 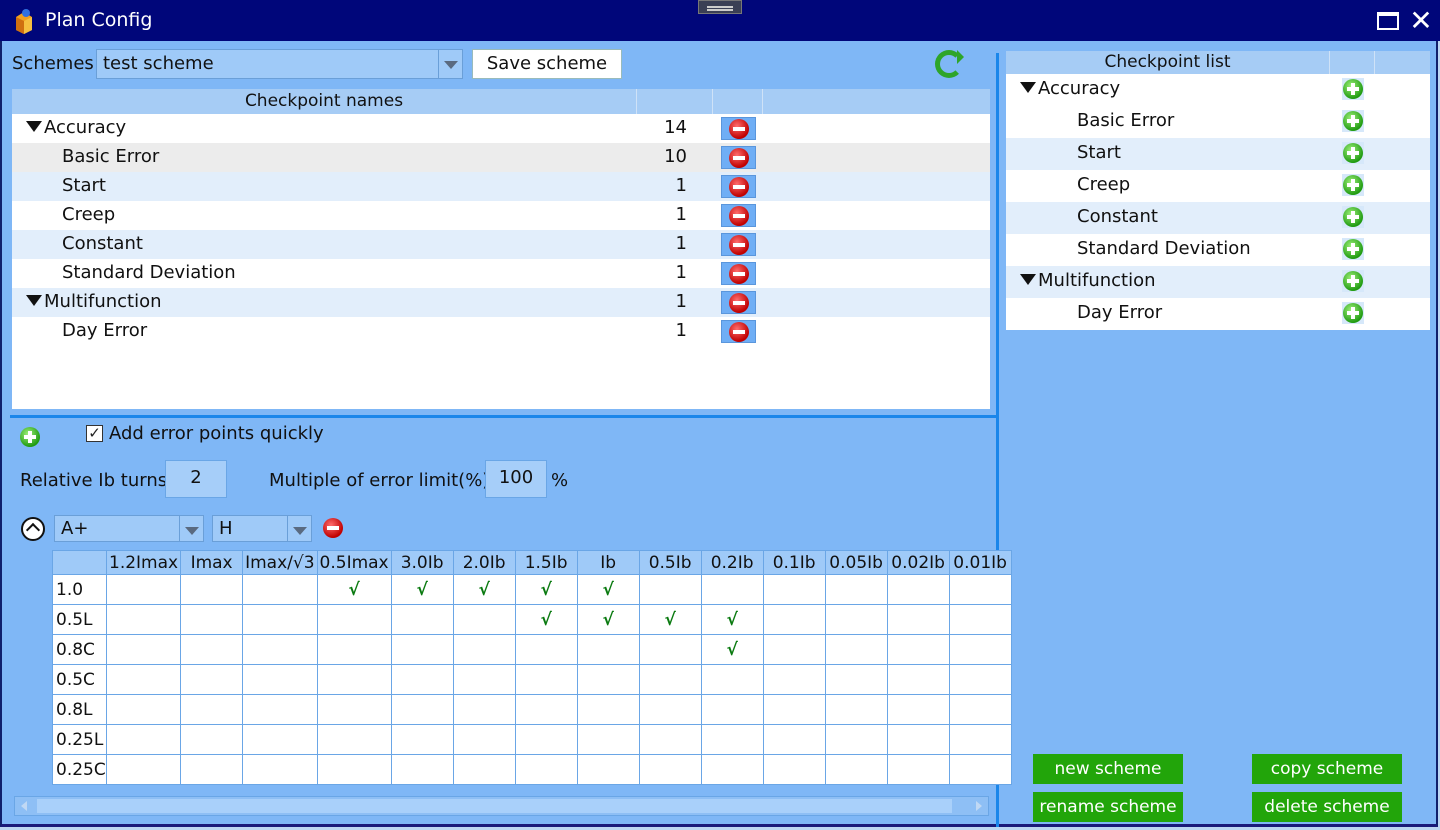 I want to click on tree-row-basic-error: Basic Error 10, so click(x=501, y=157).